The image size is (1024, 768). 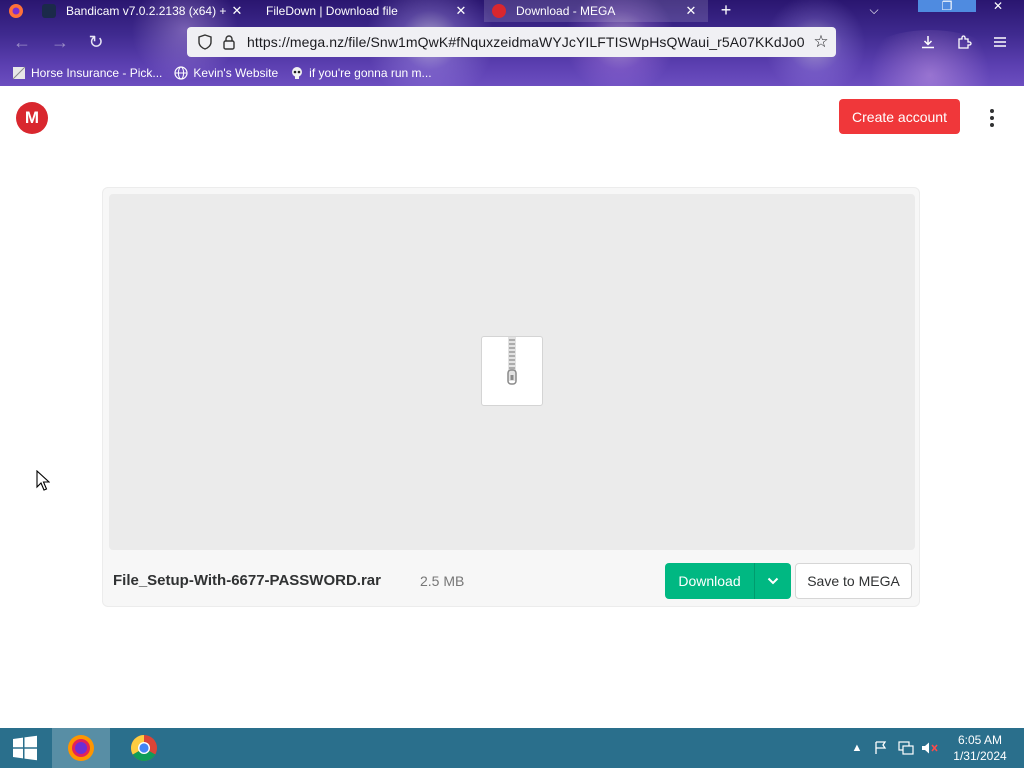 What do you see at coordinates (874, 11) in the screenshot?
I see `chevron-down-icon: ⌵` at bounding box center [874, 11].